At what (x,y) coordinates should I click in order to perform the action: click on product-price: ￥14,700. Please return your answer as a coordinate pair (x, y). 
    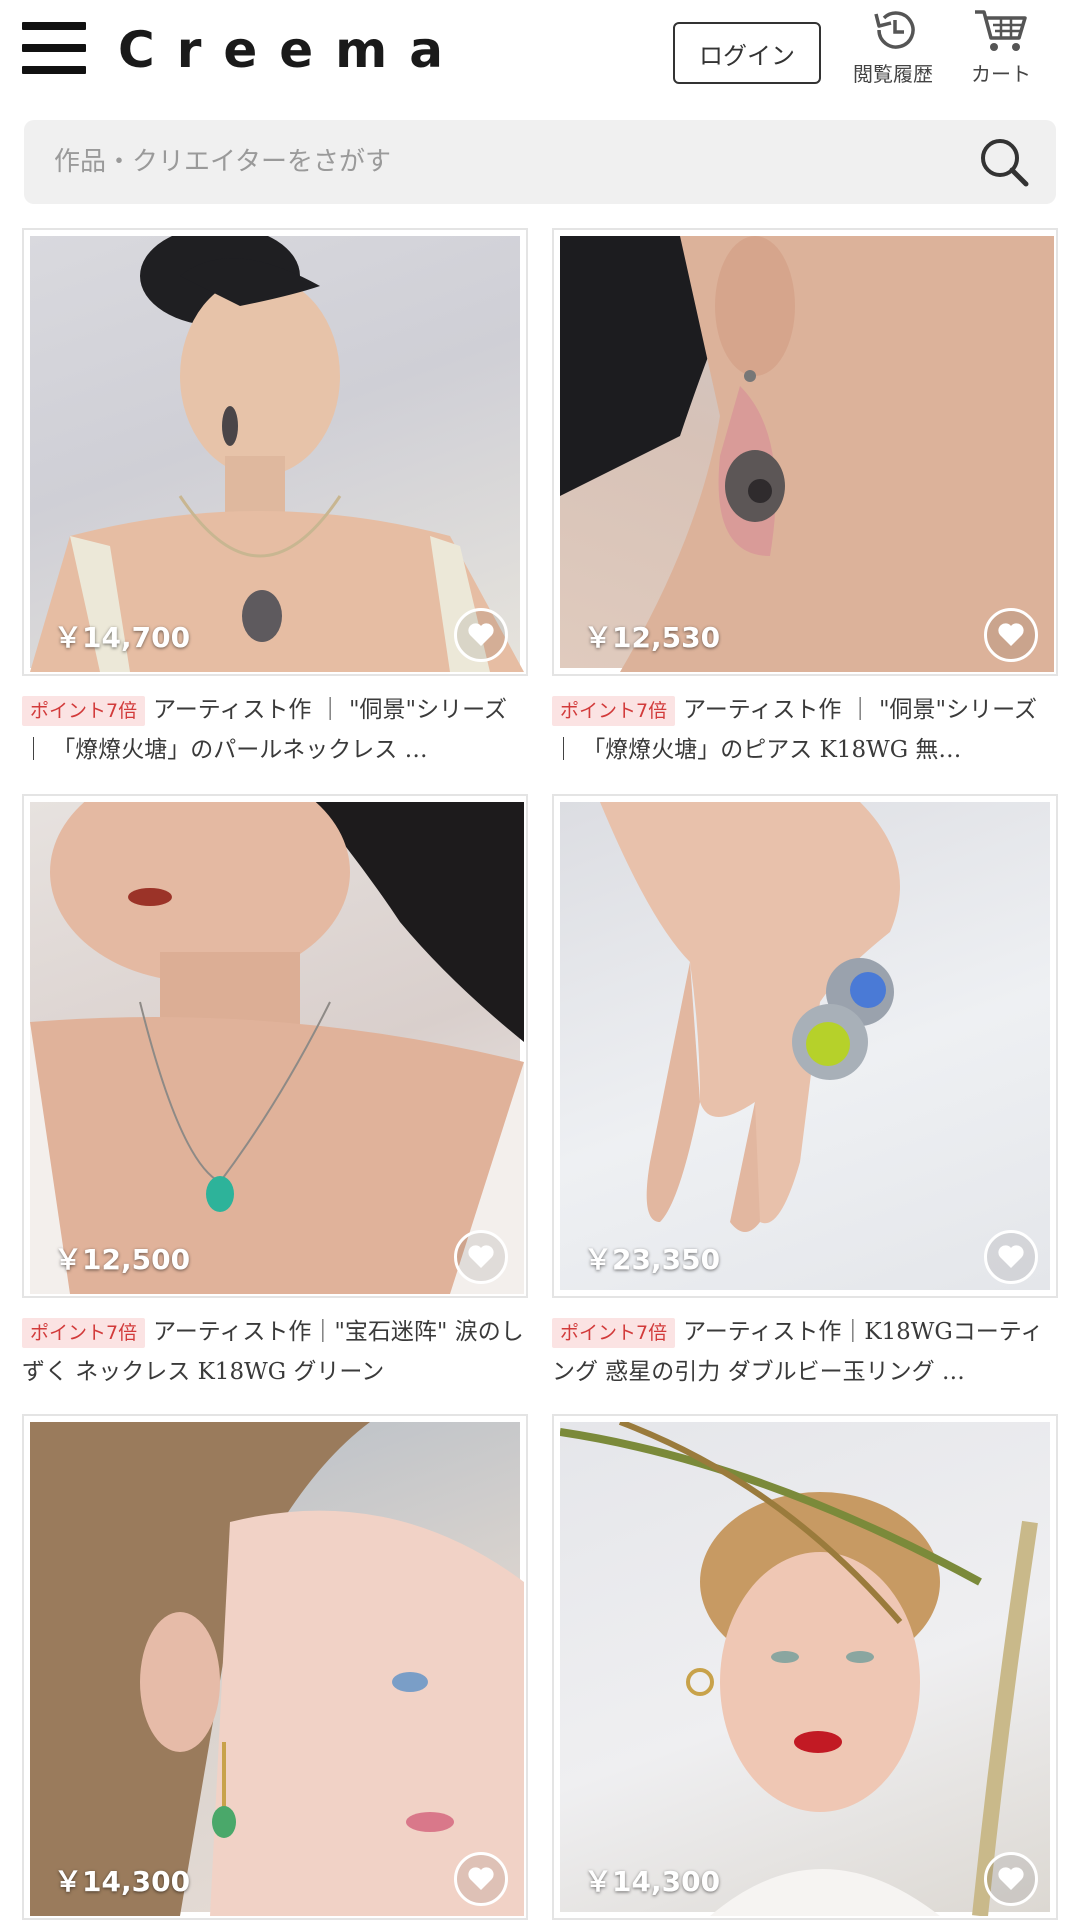
    Looking at the image, I should click on (122, 637).